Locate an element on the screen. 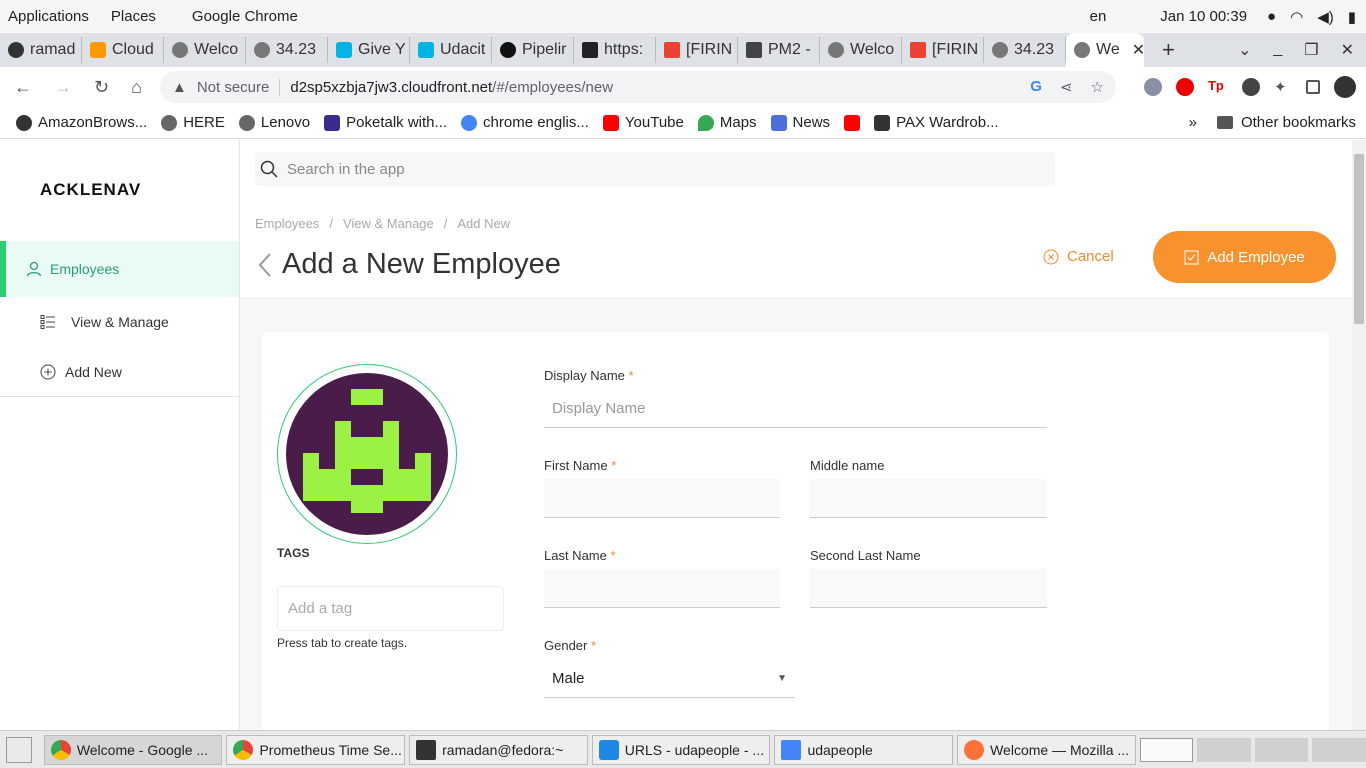 The image size is (1366, 768). udacity-icon is located at coordinates (344, 50).